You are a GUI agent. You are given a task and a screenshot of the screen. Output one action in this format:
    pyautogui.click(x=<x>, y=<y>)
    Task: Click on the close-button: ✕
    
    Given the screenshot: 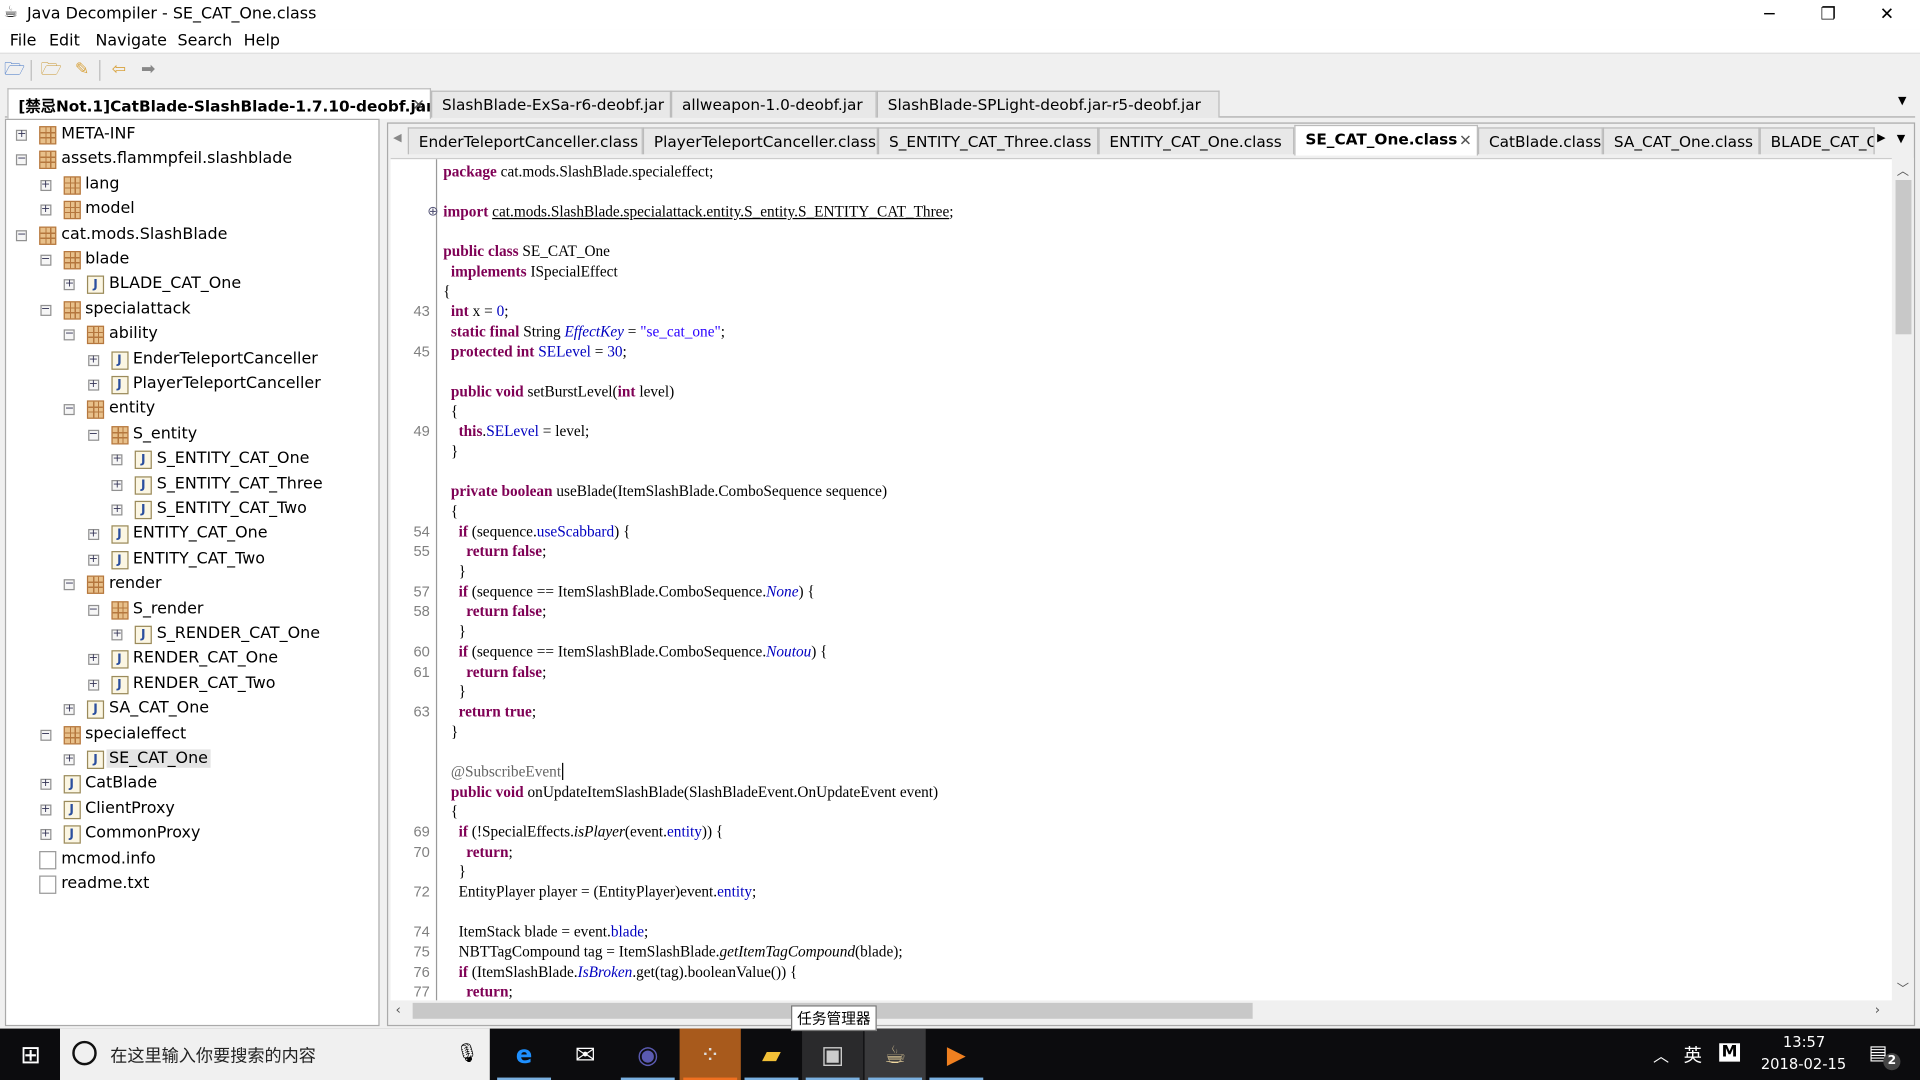 What is the action you would take?
    pyautogui.click(x=1887, y=14)
    